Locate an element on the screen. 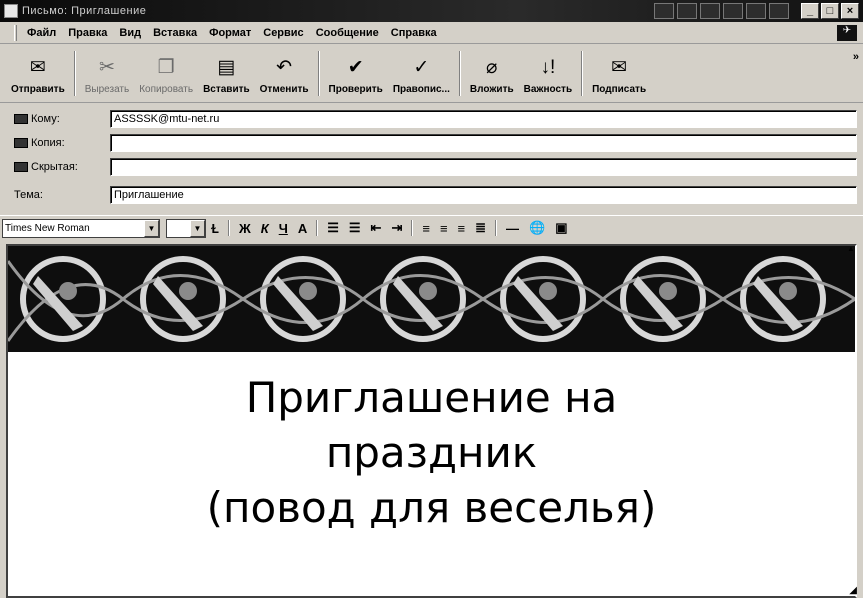 The width and height of the screenshot is (863, 598). attach-button: ⌀ Вложить is located at coordinates (492, 73).